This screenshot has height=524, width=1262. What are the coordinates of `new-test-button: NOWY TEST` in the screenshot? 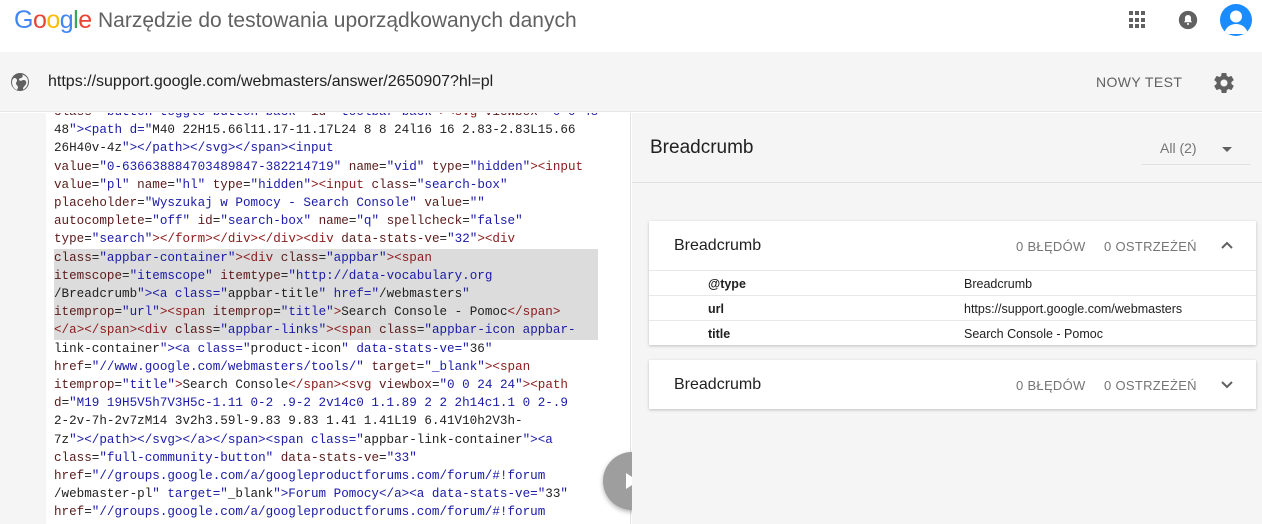 It's located at (1139, 82).